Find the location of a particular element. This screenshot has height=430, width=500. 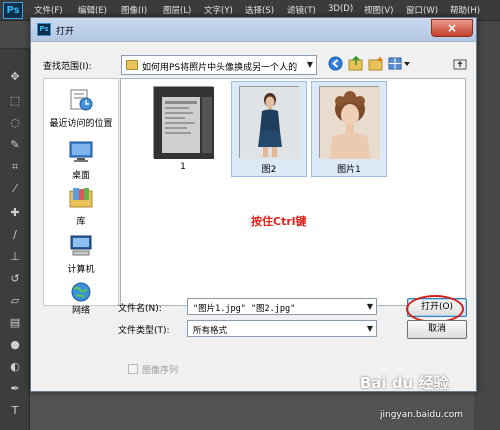

filename-label: 文件名(N): is located at coordinates (140, 309).